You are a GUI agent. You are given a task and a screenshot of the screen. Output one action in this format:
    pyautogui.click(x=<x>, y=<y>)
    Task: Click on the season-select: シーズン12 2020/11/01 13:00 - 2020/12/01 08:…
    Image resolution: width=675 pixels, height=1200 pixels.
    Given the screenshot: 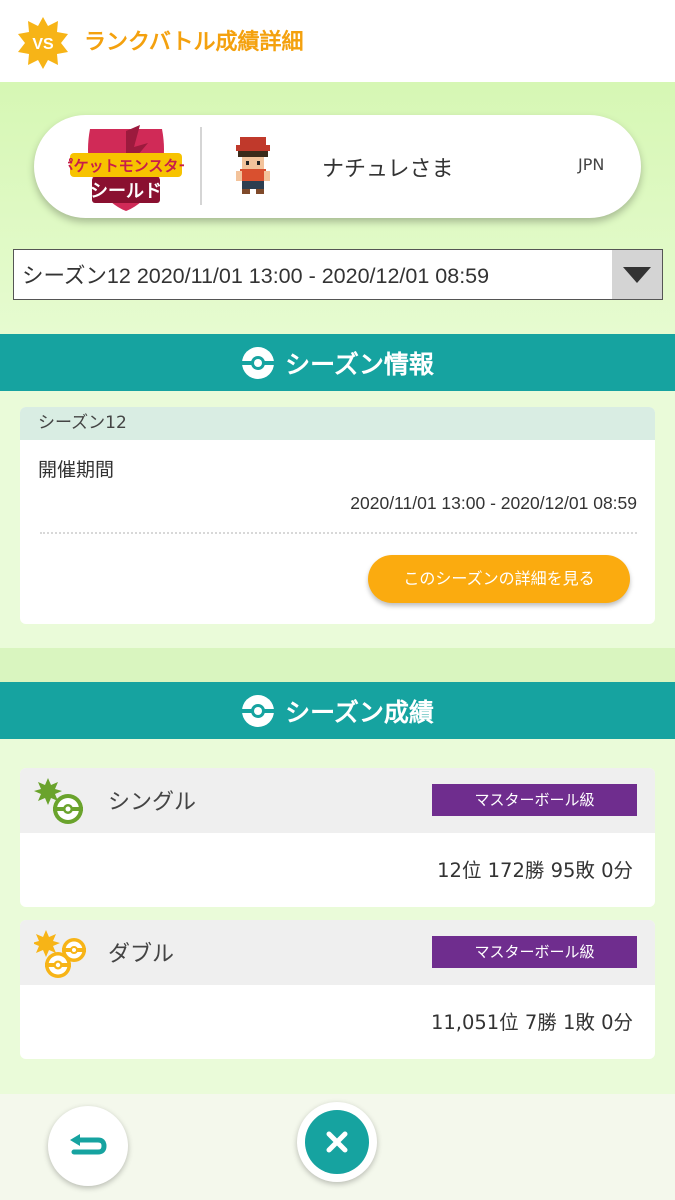 What is the action you would take?
    pyautogui.click(x=338, y=274)
    